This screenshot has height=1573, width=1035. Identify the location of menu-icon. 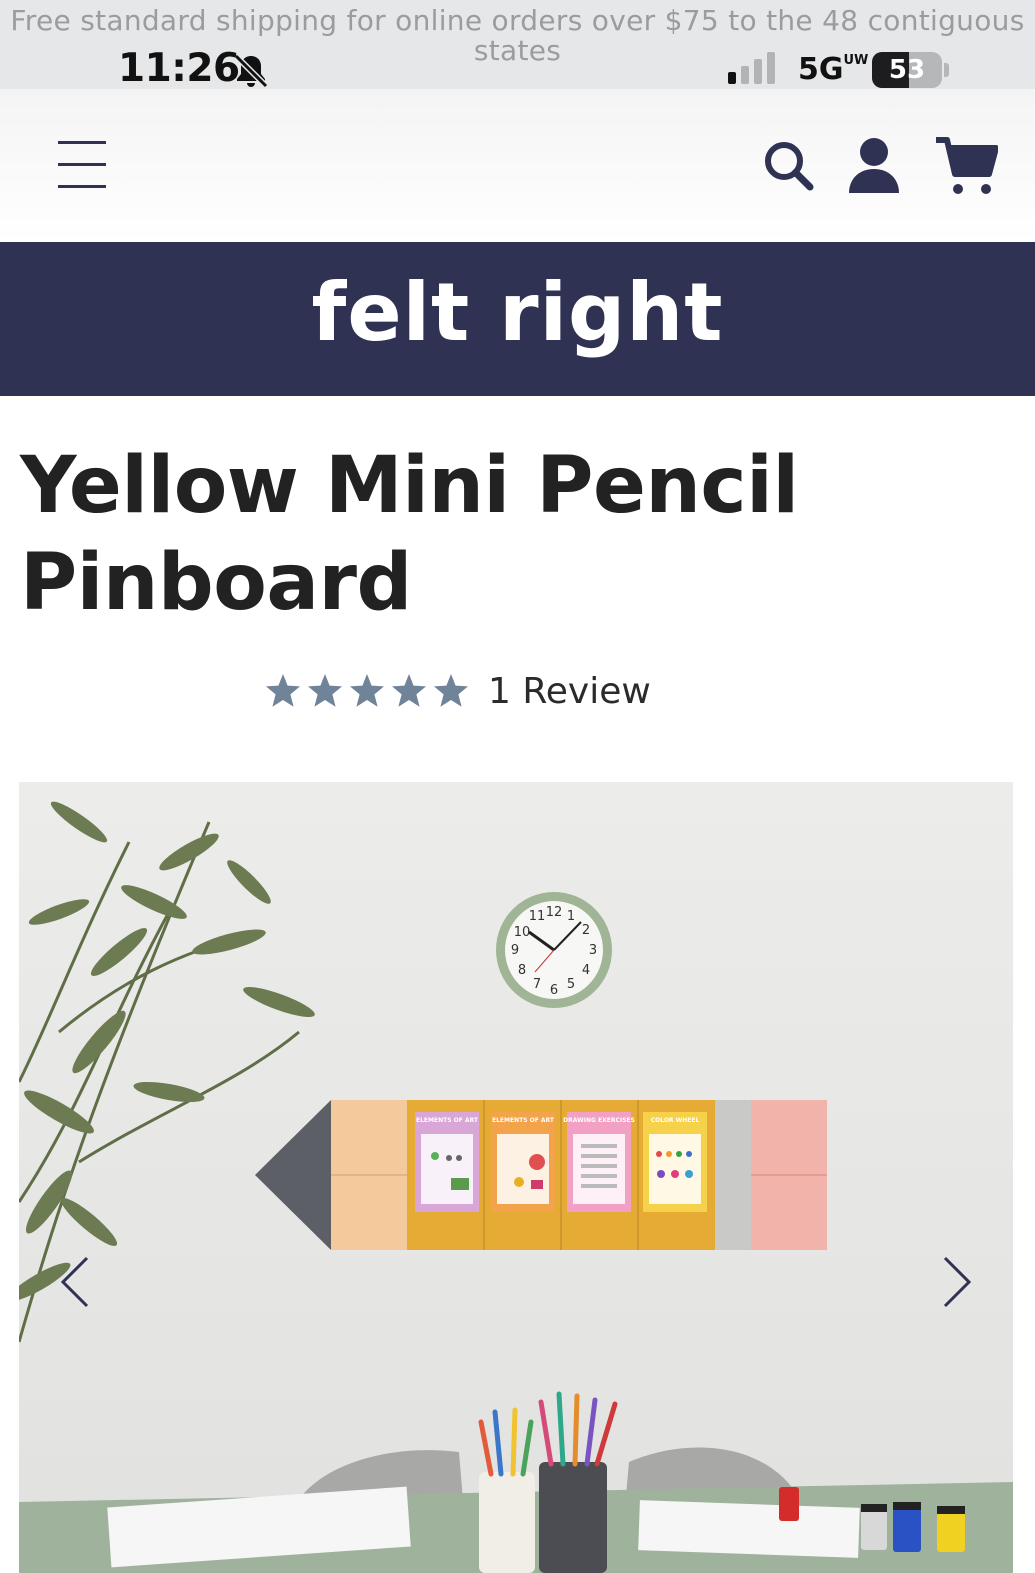
(84, 165).